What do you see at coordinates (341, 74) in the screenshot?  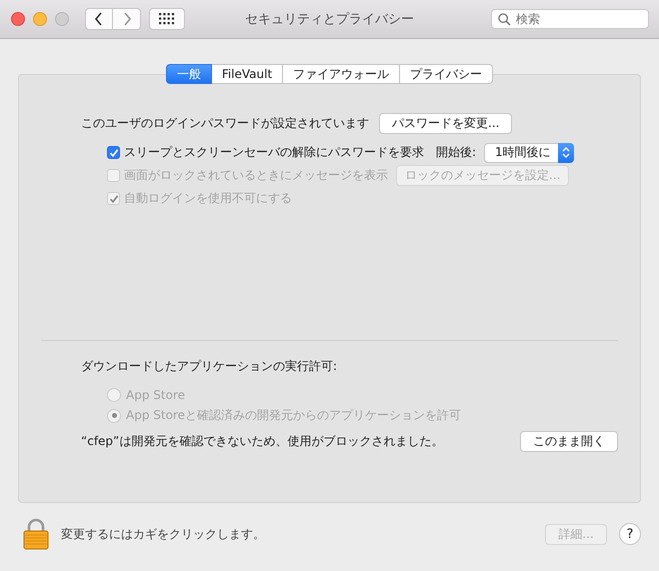 I see `tab: ファイアウォール` at bounding box center [341, 74].